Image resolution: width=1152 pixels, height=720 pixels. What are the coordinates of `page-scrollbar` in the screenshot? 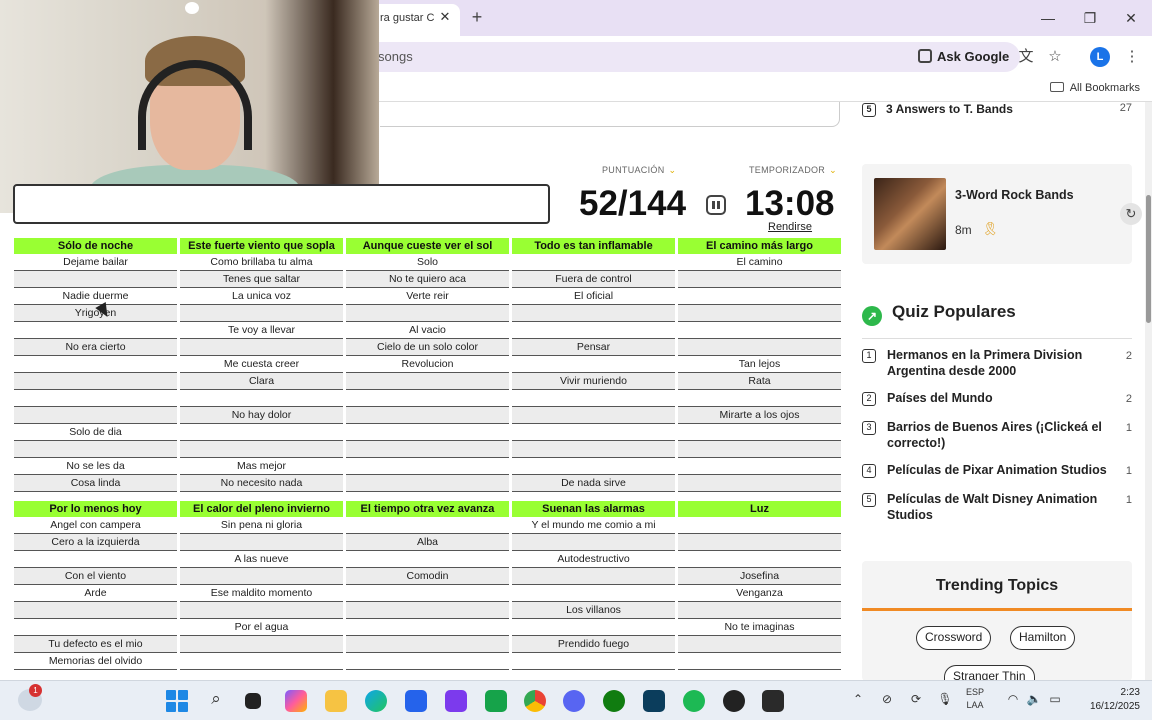 It's located at (1148, 391).